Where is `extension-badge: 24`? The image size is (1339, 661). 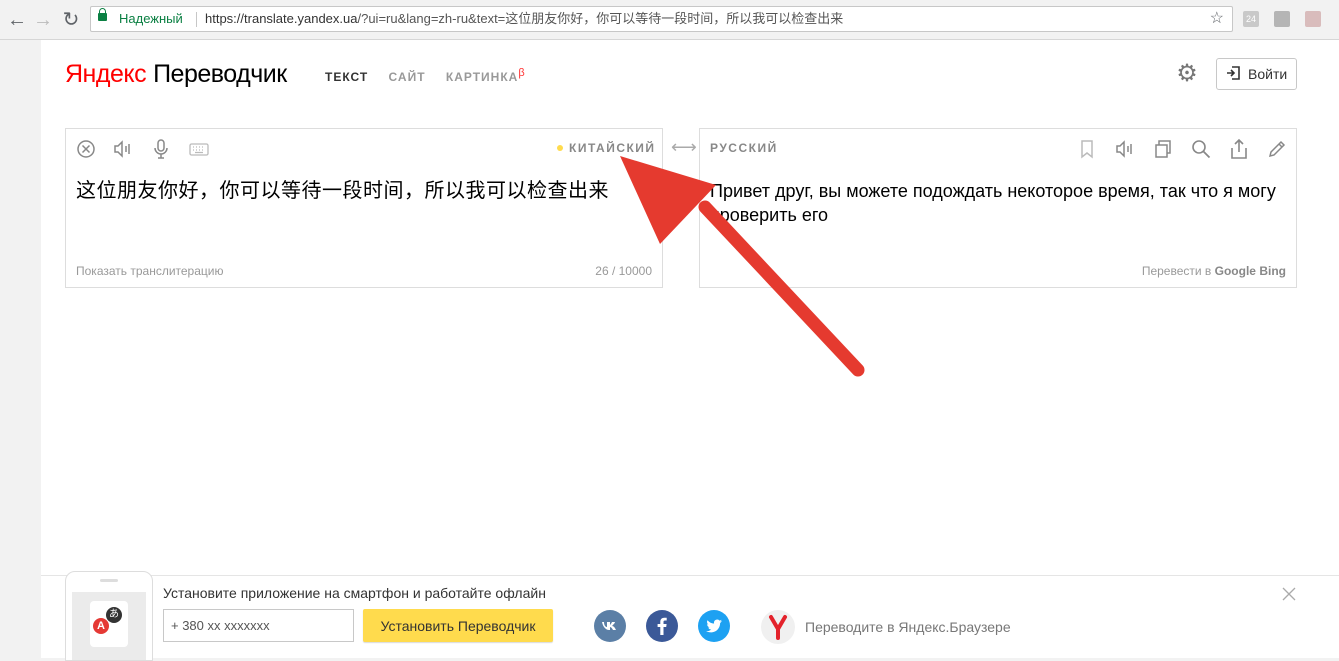
extension-badge: 24 is located at coordinates (1250, 19).